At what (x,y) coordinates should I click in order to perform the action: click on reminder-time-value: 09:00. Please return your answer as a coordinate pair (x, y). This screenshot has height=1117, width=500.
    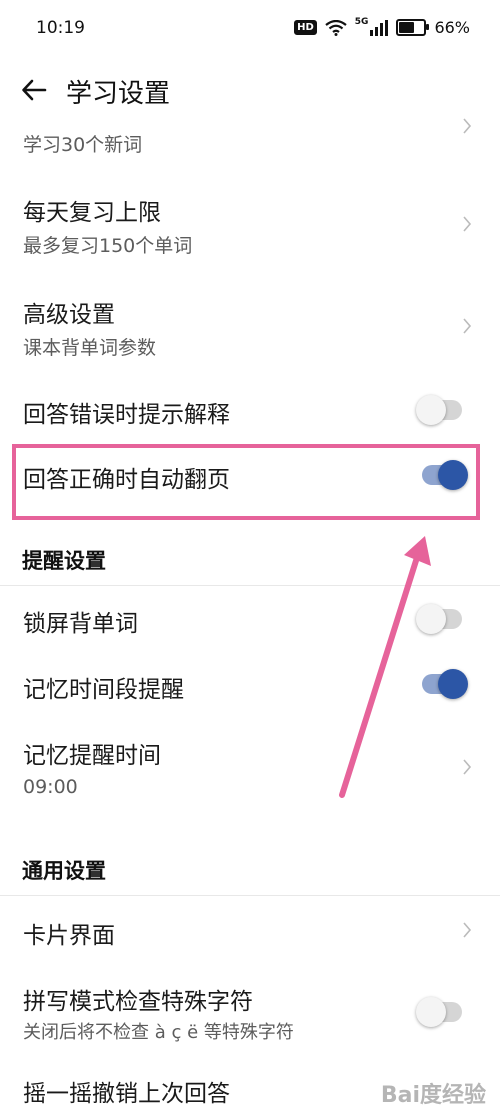
    Looking at the image, I should click on (50, 787).